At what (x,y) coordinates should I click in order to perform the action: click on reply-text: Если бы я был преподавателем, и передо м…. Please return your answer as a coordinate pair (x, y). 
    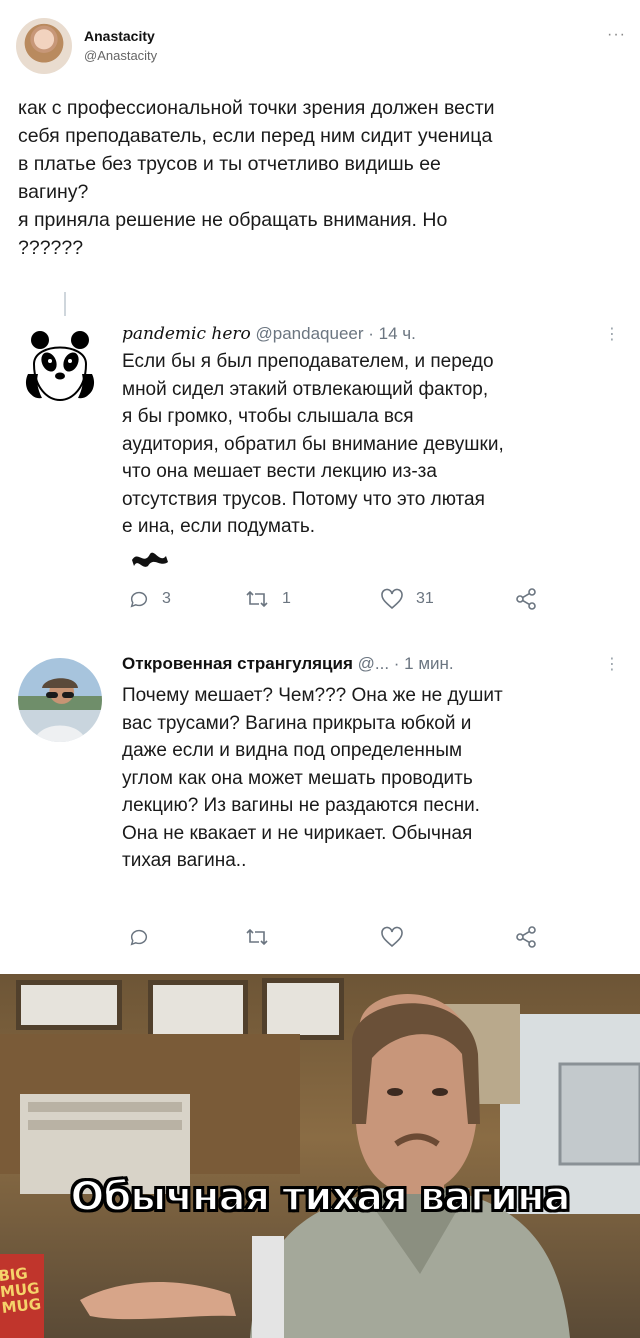
    Looking at the image, I should click on (313, 444).